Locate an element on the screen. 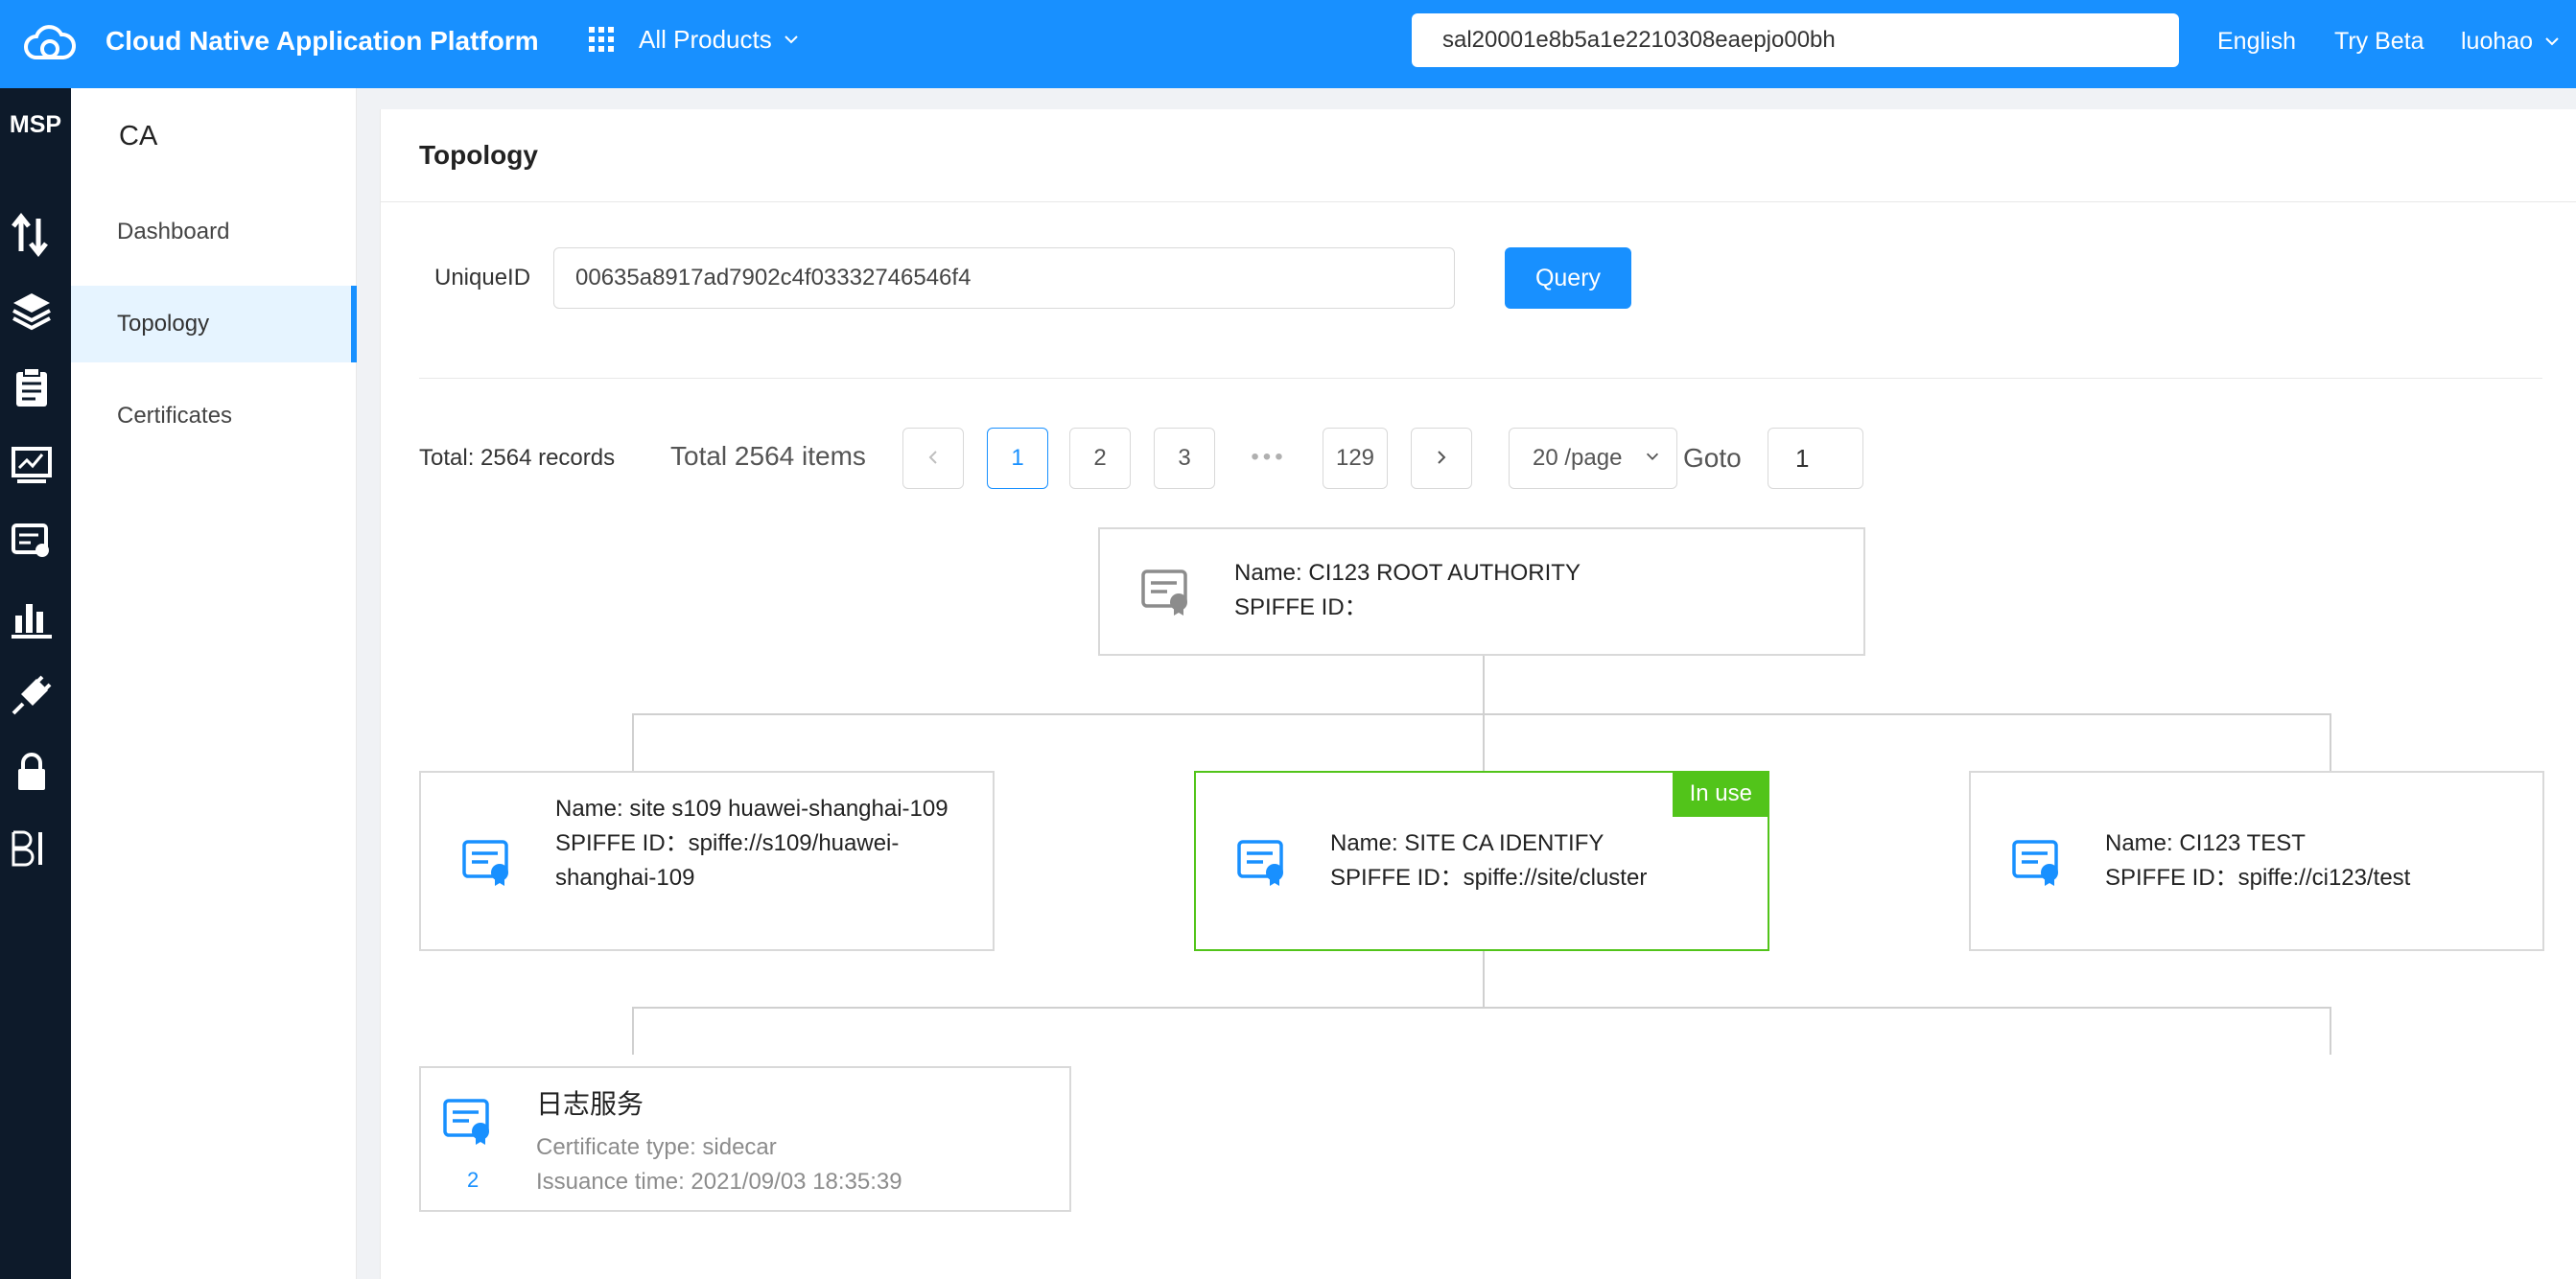 The width and height of the screenshot is (2576, 1279). cloud-logo-icon is located at coordinates (49, 43).